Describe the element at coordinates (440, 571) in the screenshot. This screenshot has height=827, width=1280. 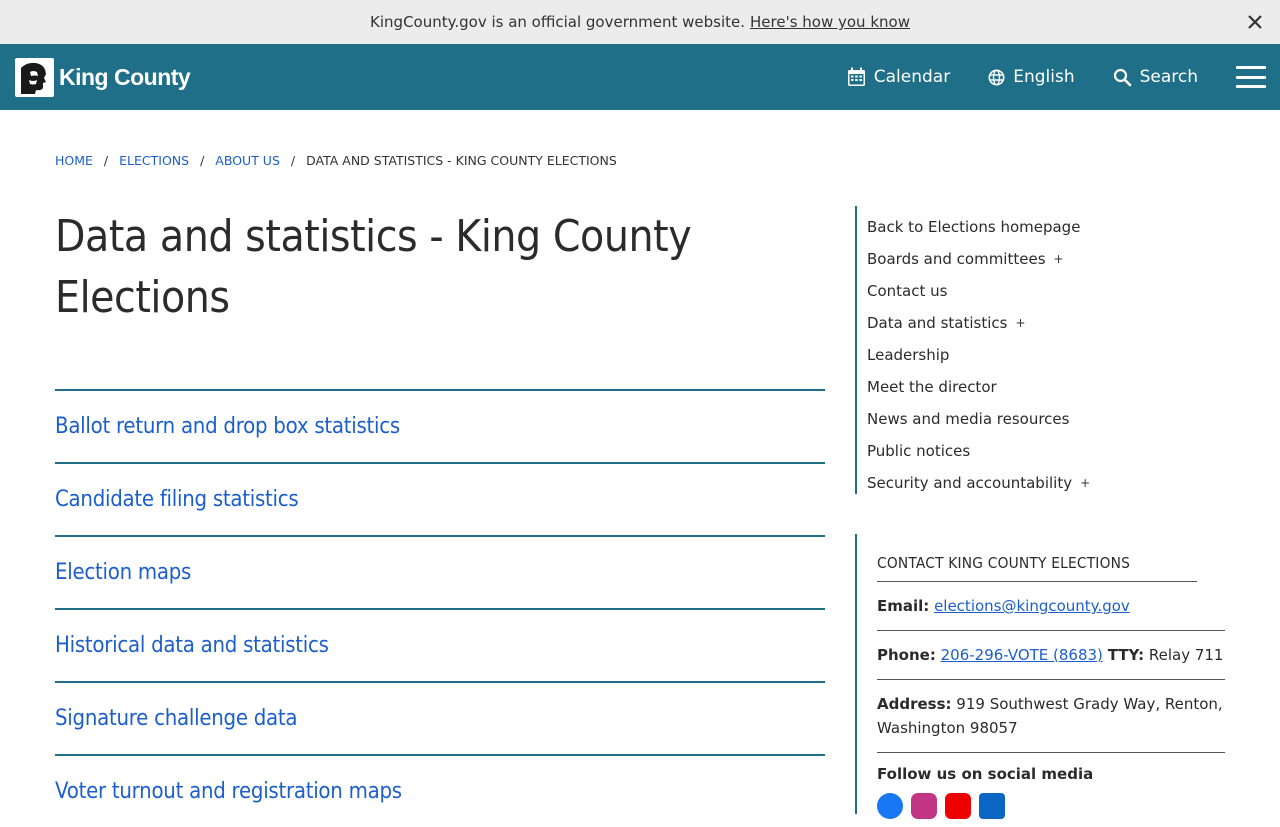
I see `list-item: Election maps` at that location.